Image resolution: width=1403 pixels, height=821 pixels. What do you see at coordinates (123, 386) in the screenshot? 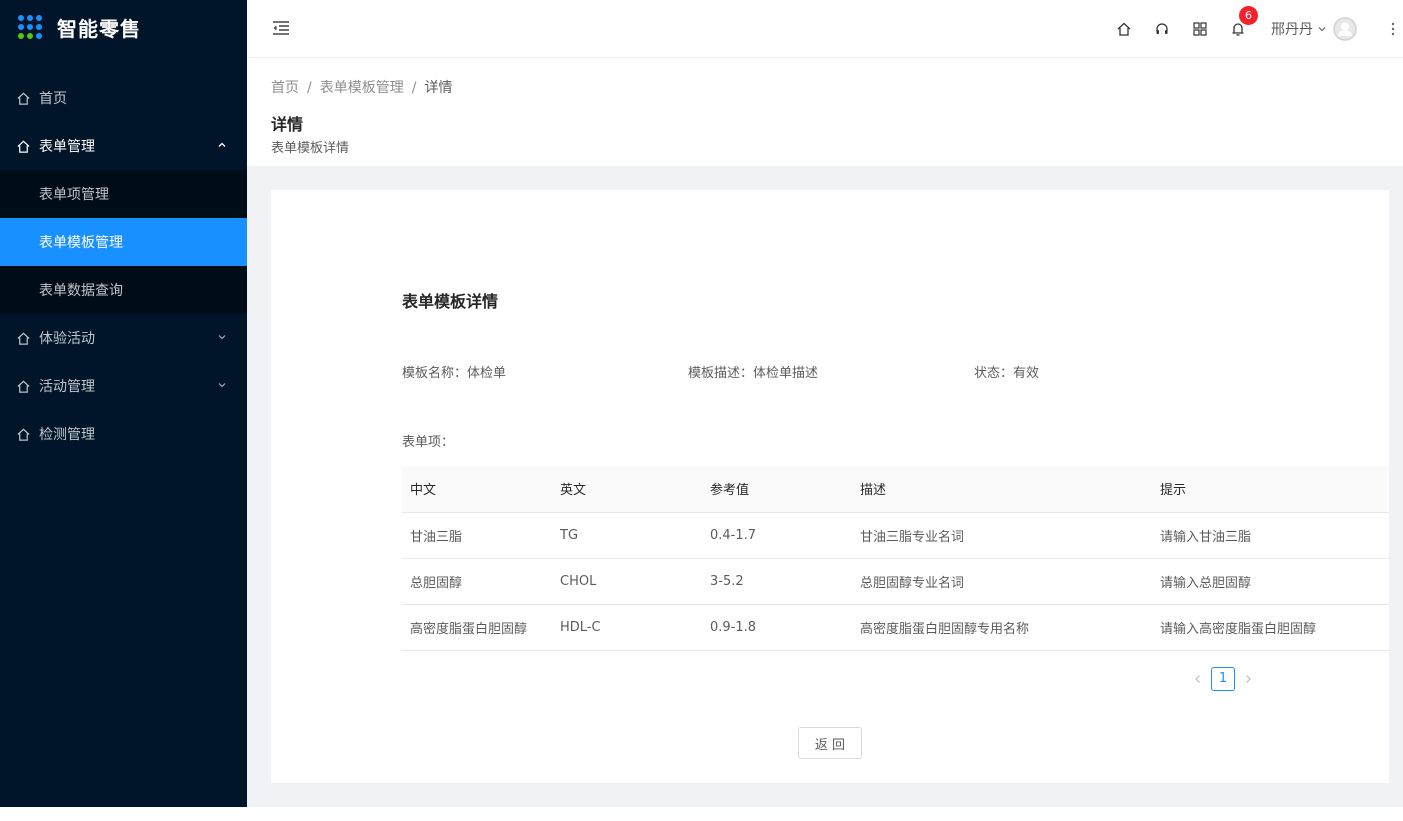
I see `sidebar-item-activity-management: 活动管理` at bounding box center [123, 386].